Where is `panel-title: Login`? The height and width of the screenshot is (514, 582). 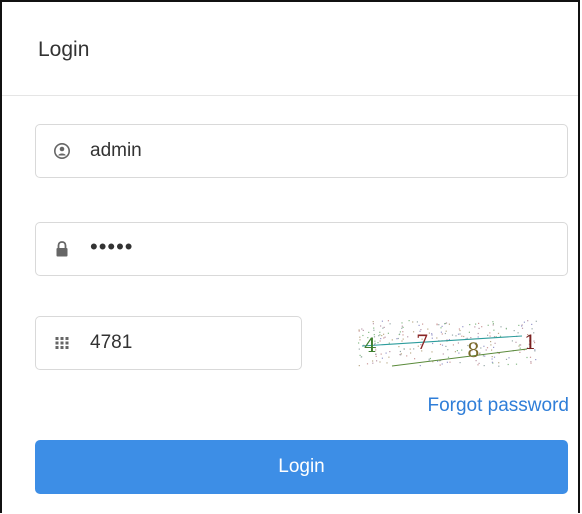 panel-title: Login is located at coordinates (64, 49).